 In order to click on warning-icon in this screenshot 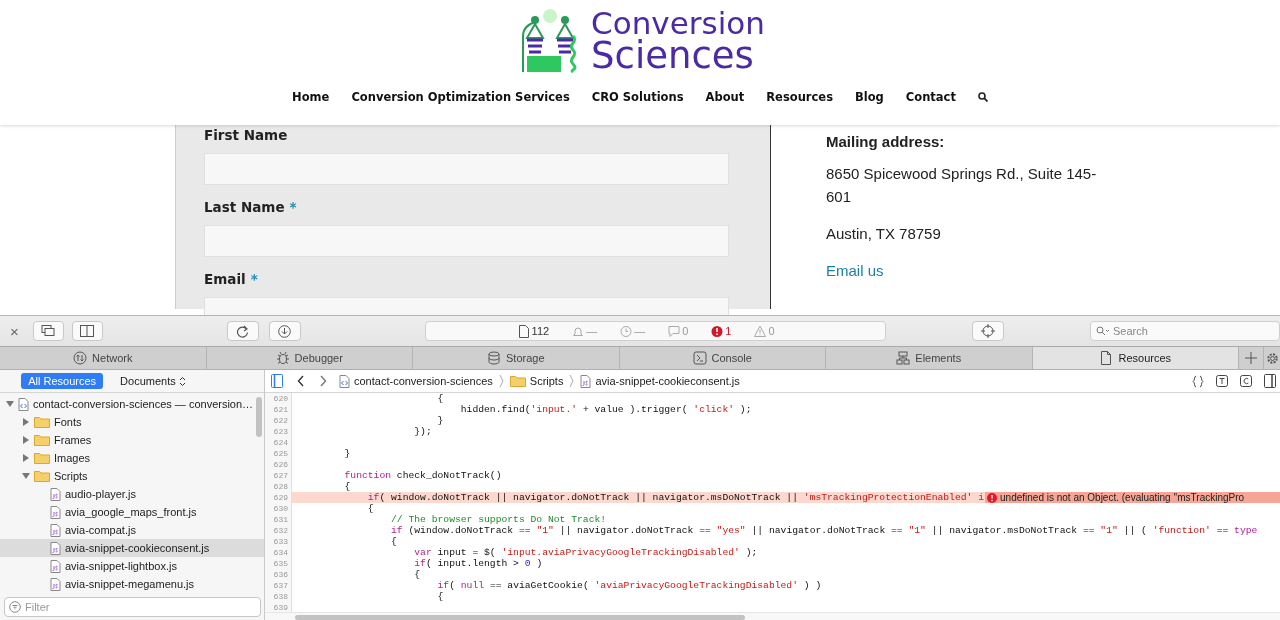, I will do `click(760, 331)`.